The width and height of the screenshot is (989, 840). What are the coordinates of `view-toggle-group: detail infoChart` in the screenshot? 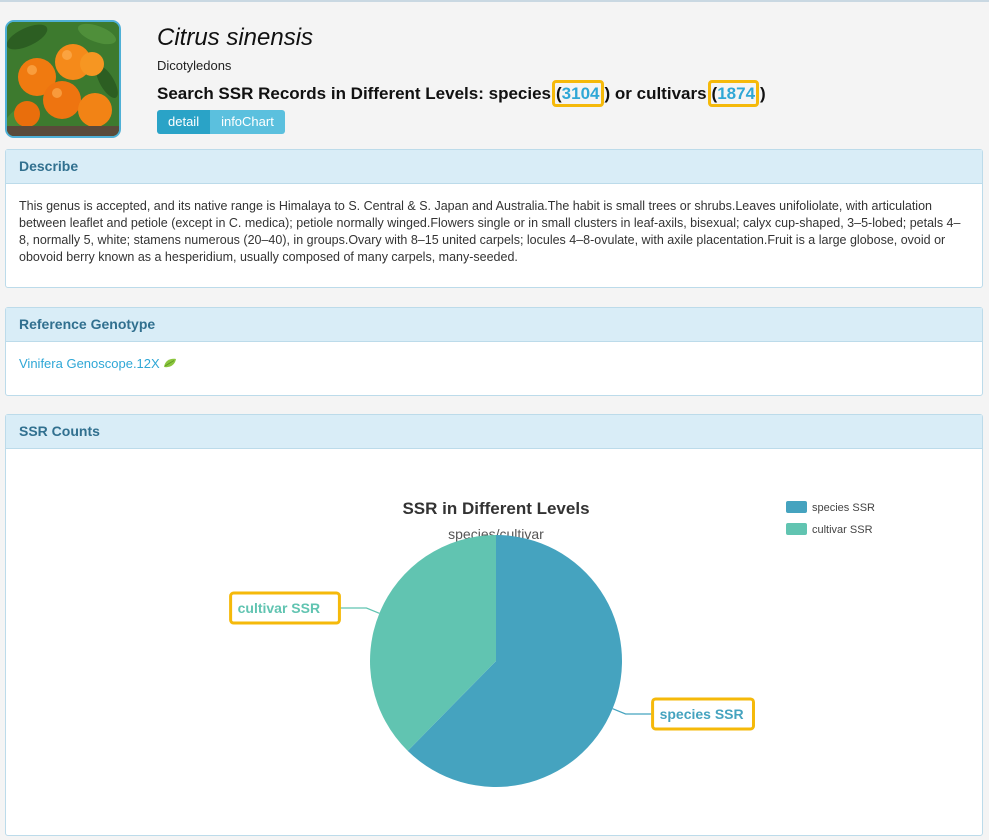 It's located at (221, 122).